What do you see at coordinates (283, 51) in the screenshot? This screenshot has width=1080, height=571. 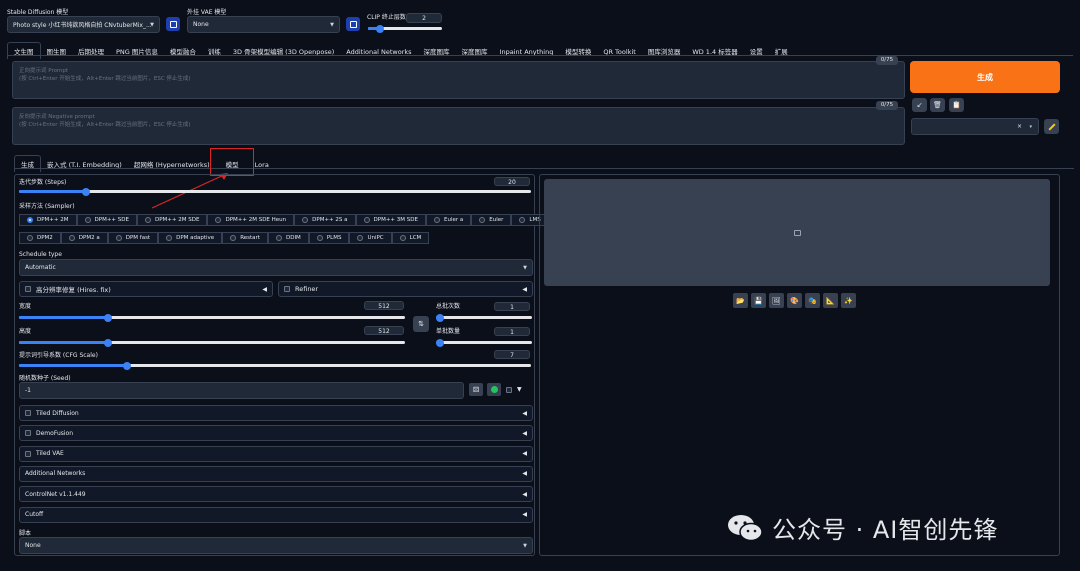 I see `tab-6: 3D 骨架模型编辑 (3D Openpose)` at bounding box center [283, 51].